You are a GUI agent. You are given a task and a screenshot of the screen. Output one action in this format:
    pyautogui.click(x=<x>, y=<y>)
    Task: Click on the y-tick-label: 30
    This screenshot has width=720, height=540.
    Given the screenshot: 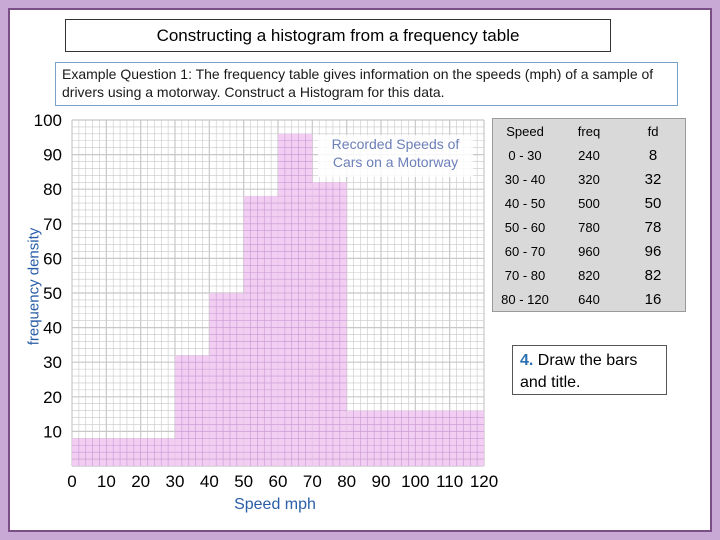 What is the action you would take?
    pyautogui.click(x=52, y=362)
    